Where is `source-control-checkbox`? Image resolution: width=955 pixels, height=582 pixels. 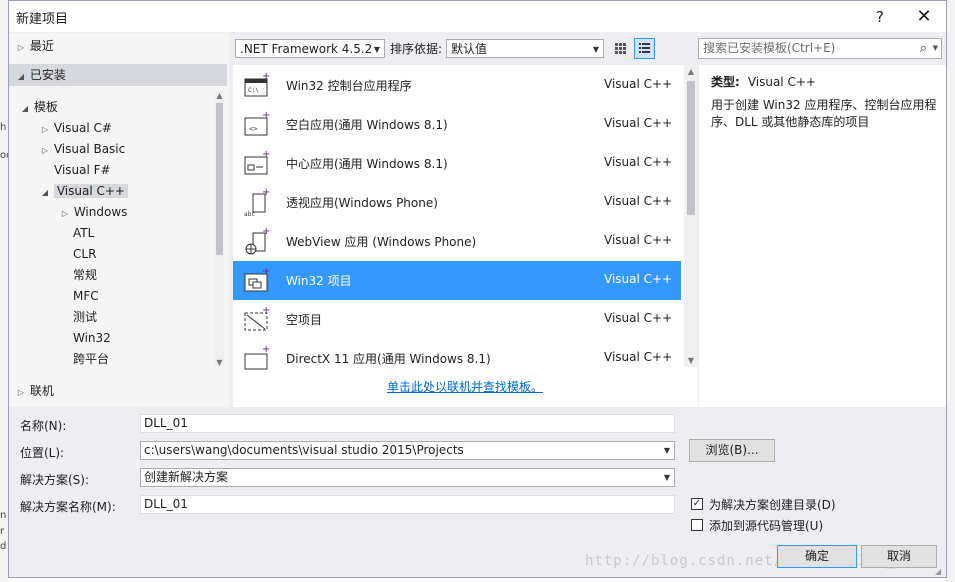
source-control-checkbox is located at coordinates (697, 525).